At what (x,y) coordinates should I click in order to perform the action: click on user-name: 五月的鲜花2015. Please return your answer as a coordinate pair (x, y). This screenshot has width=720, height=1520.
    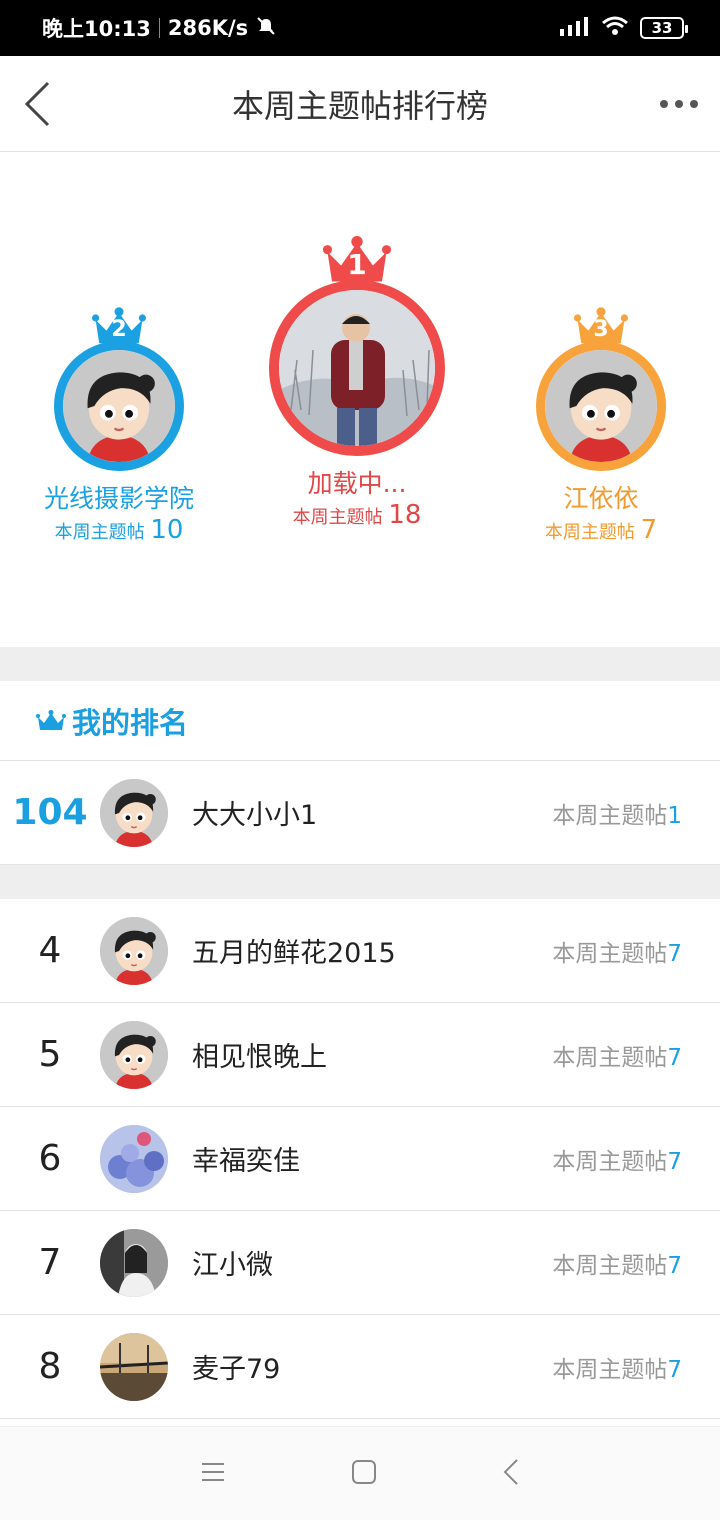
    Looking at the image, I should click on (294, 953).